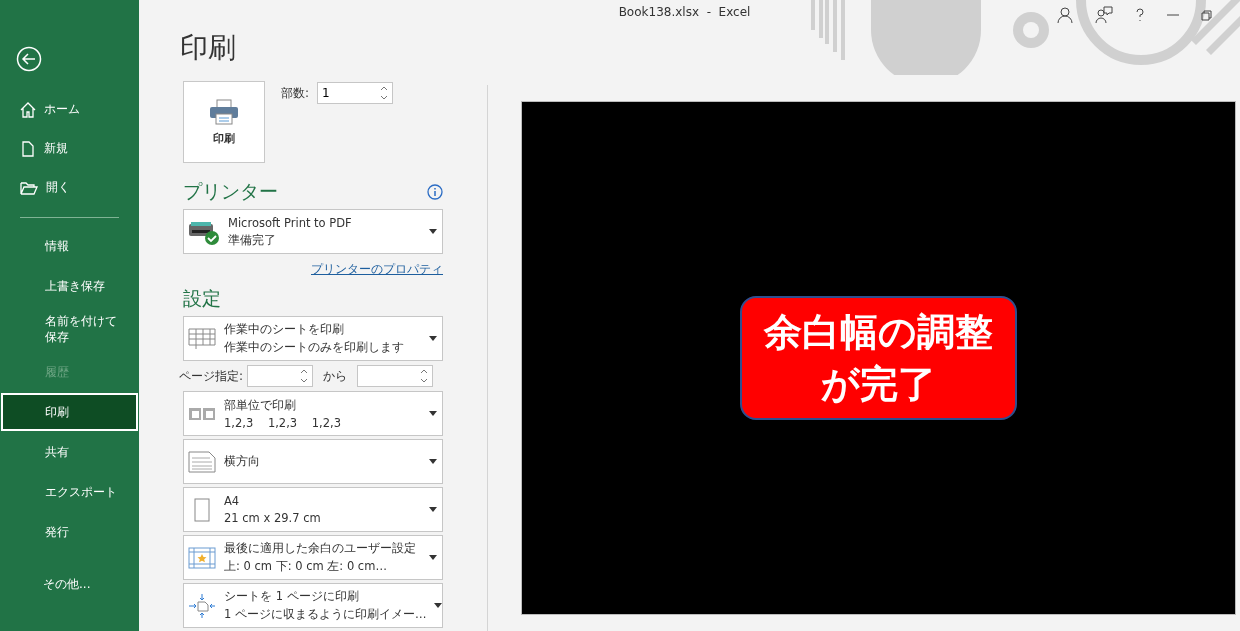 This screenshot has height=631, width=1240. Describe the element at coordinates (292, 596) in the screenshot. I see `option-title: シートを 1 ページに印刷` at that location.